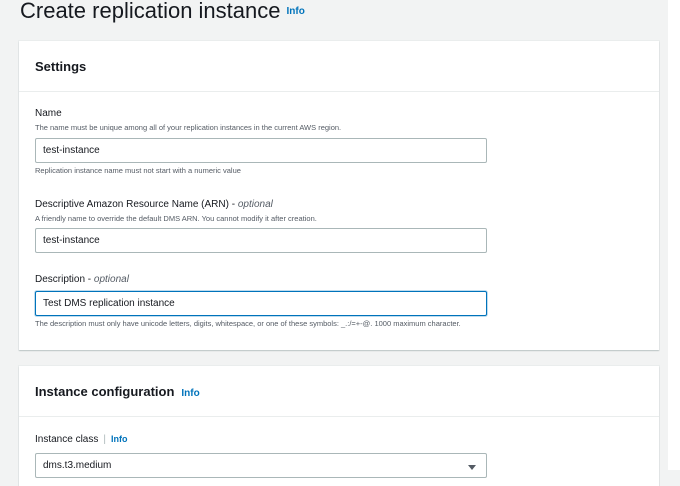 The width and height of the screenshot is (680, 486). I want to click on description-optional-text: optional, so click(111, 279).